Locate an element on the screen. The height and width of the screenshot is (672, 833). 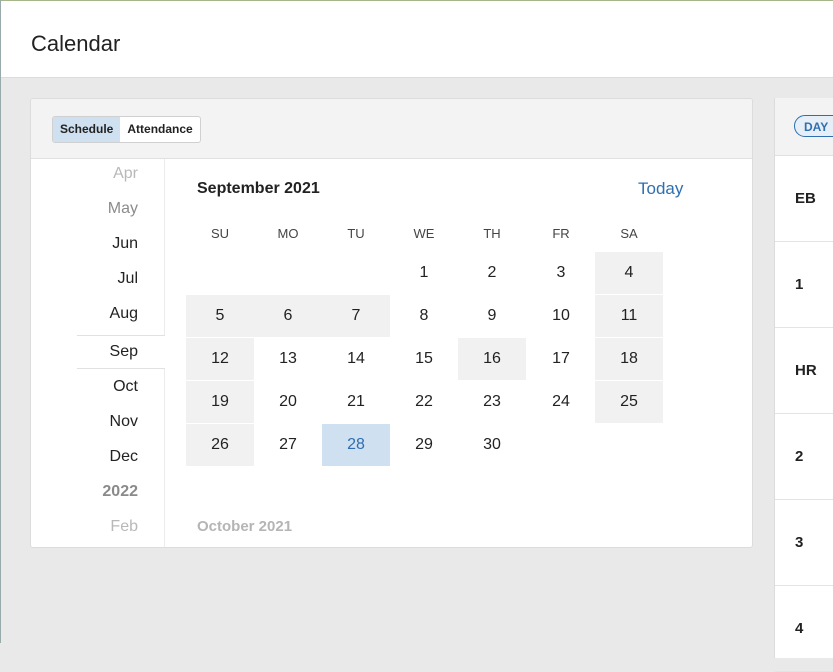
period-label: EB is located at coordinates (805, 198).